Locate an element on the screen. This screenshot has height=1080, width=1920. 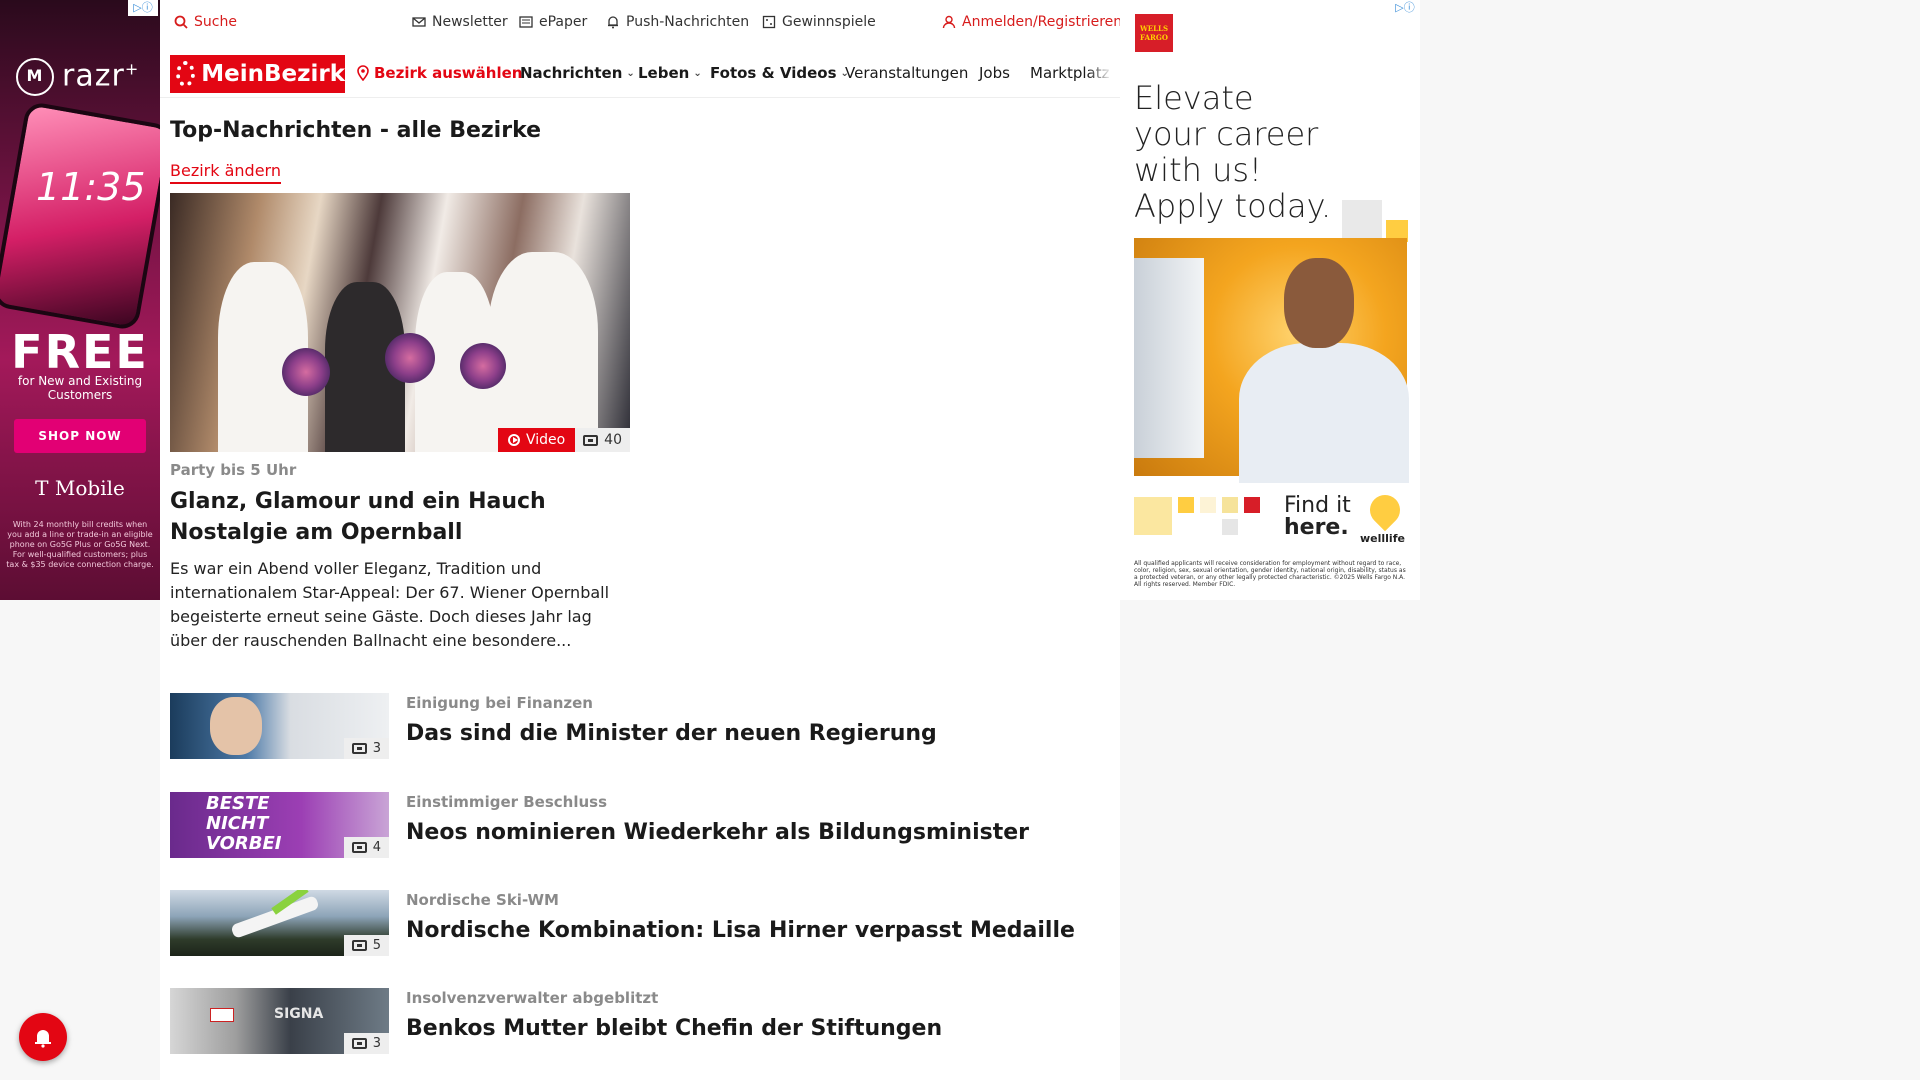
bezirk-select-button: Bezirk auswählen is located at coordinates (439, 73).